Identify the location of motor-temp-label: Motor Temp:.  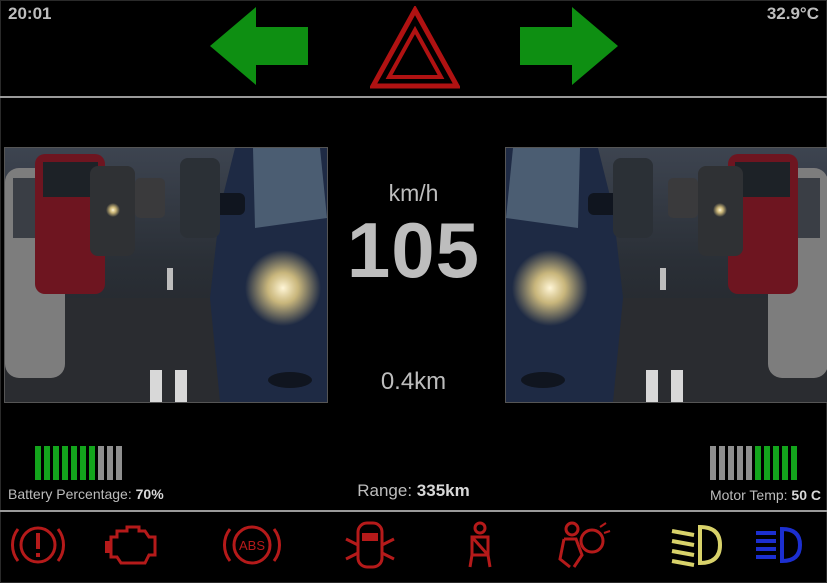
(750, 495).